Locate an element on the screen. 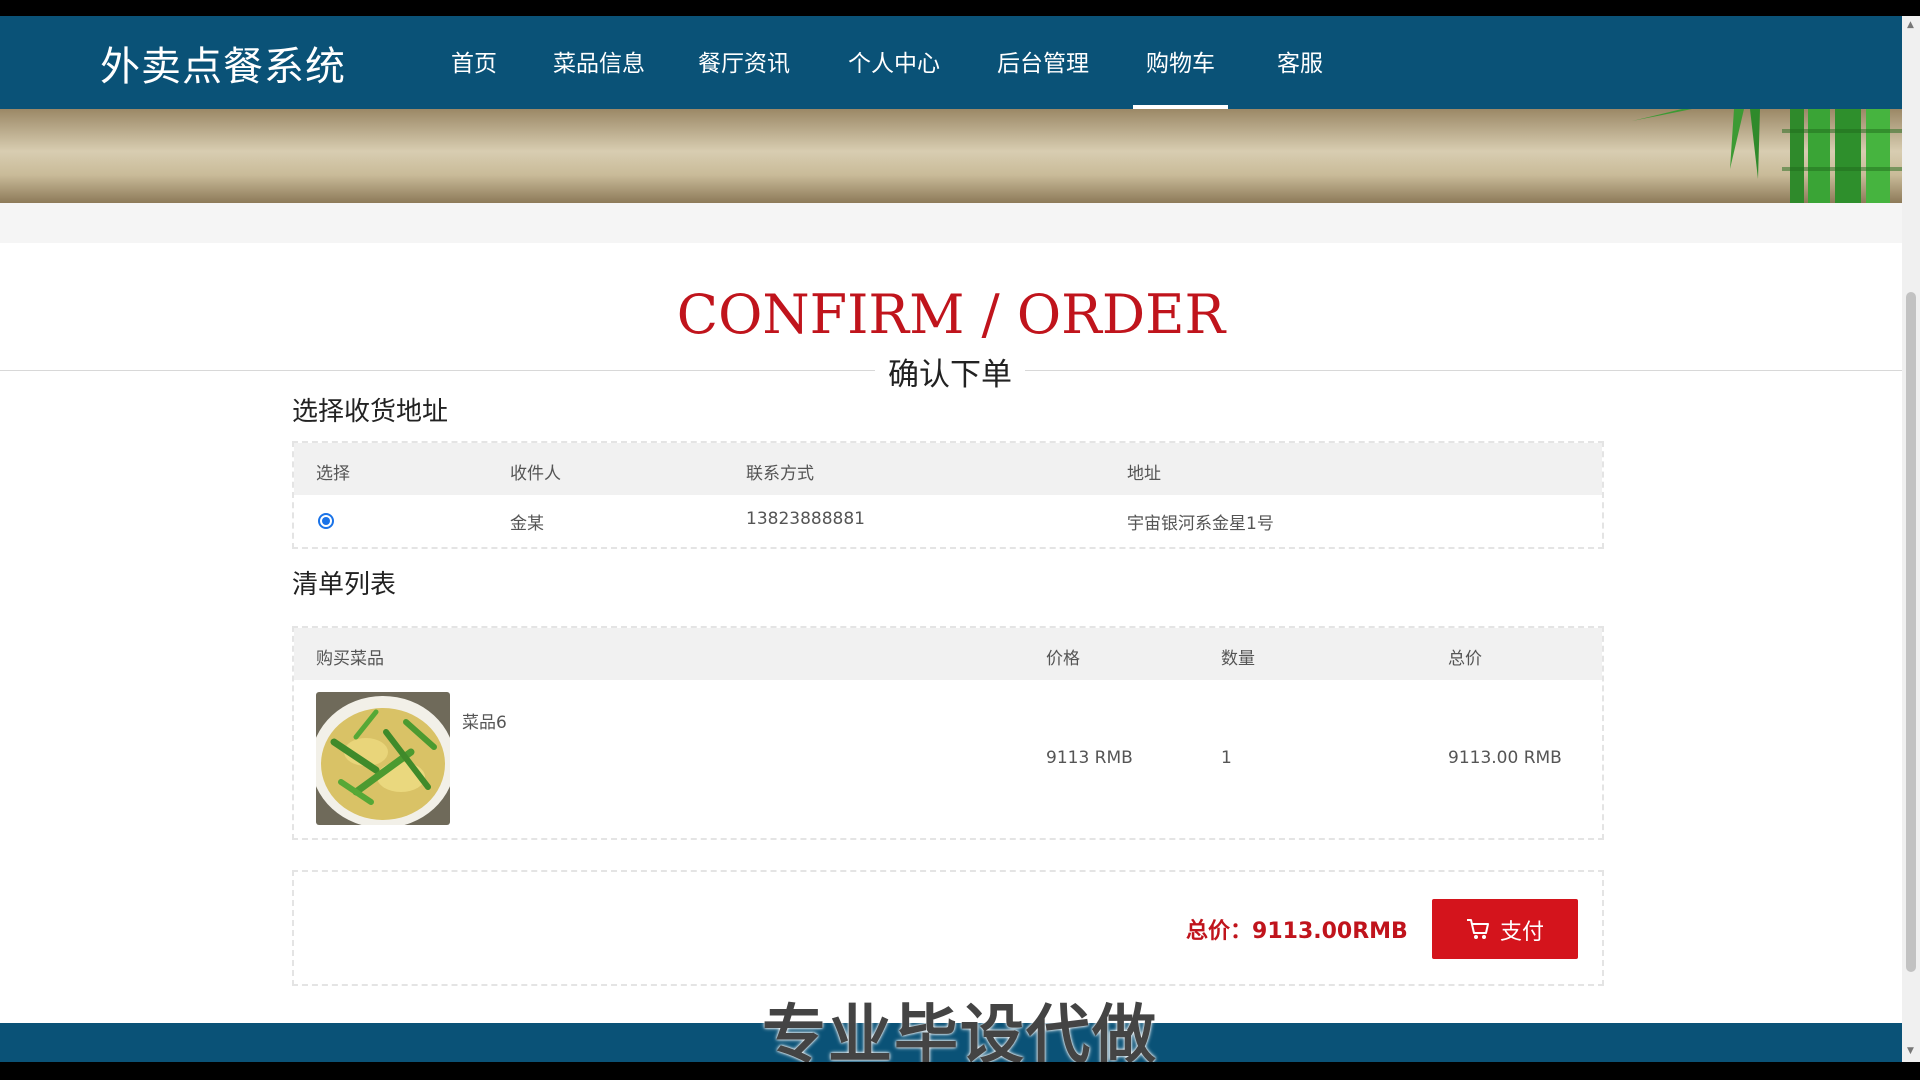 The image size is (1920, 1080). address-cell: 宇宙银河系金星1号 is located at coordinates (1200, 524).